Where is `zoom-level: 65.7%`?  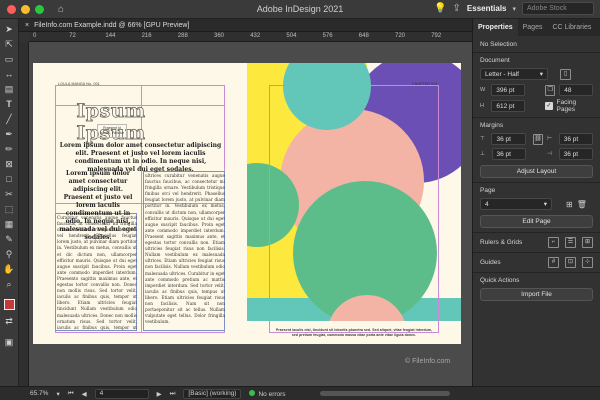
zoom-level: 65.7% is located at coordinates (39, 393).